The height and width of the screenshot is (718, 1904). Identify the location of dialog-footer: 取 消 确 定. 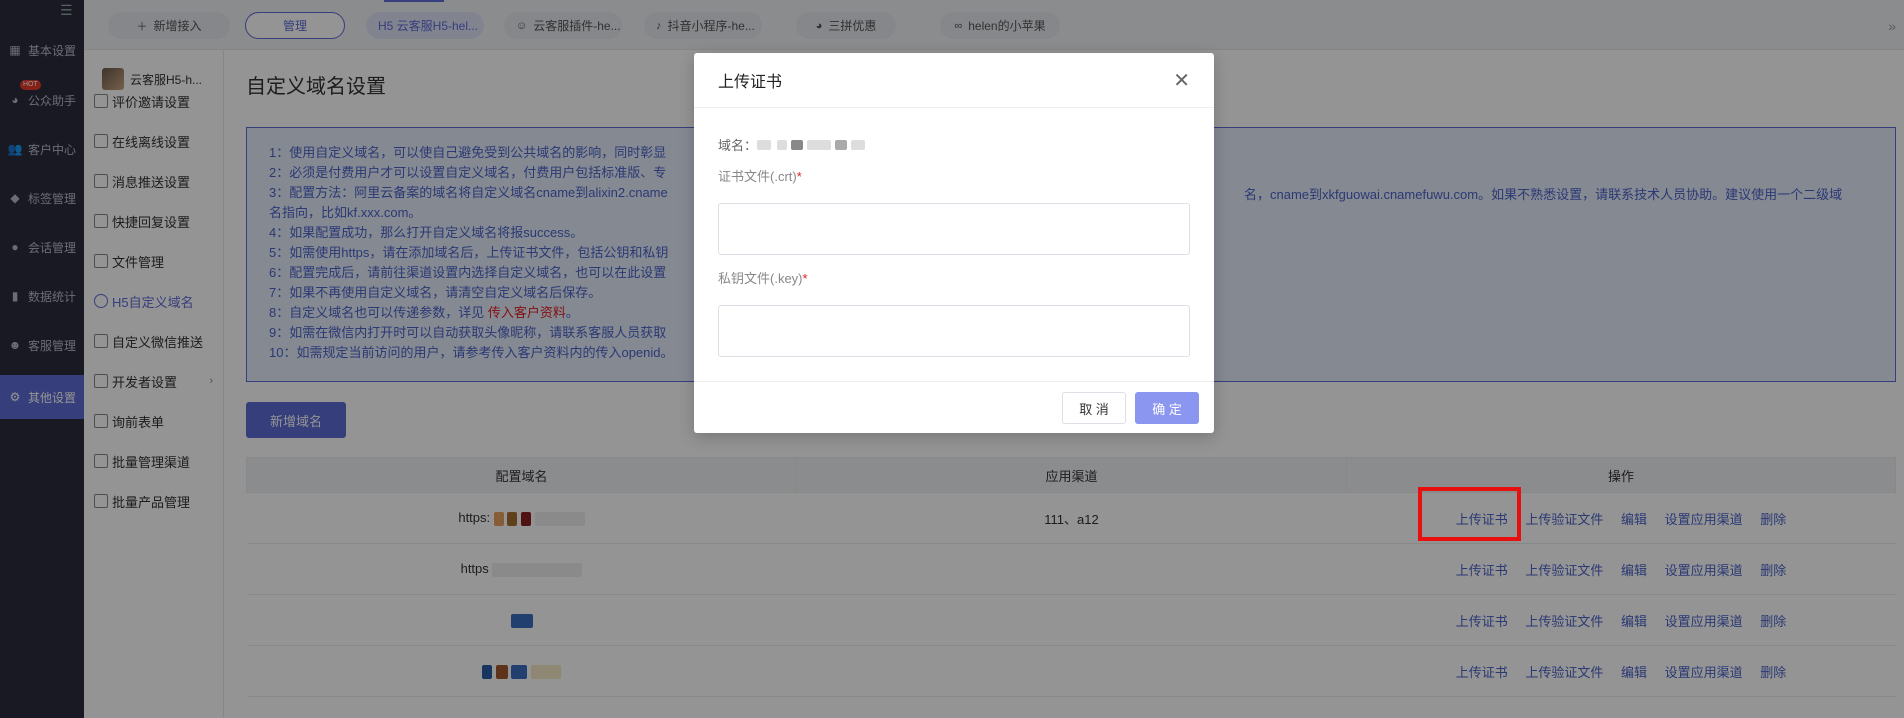
(954, 407).